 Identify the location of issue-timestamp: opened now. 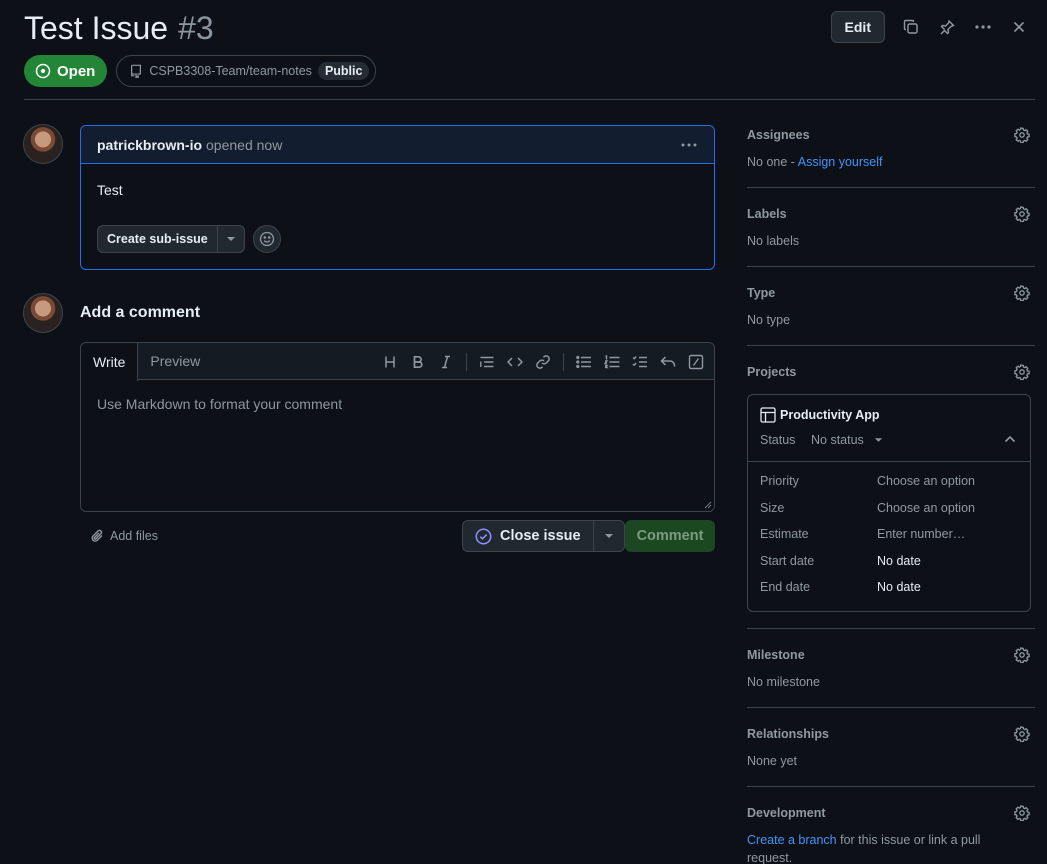
(244, 144).